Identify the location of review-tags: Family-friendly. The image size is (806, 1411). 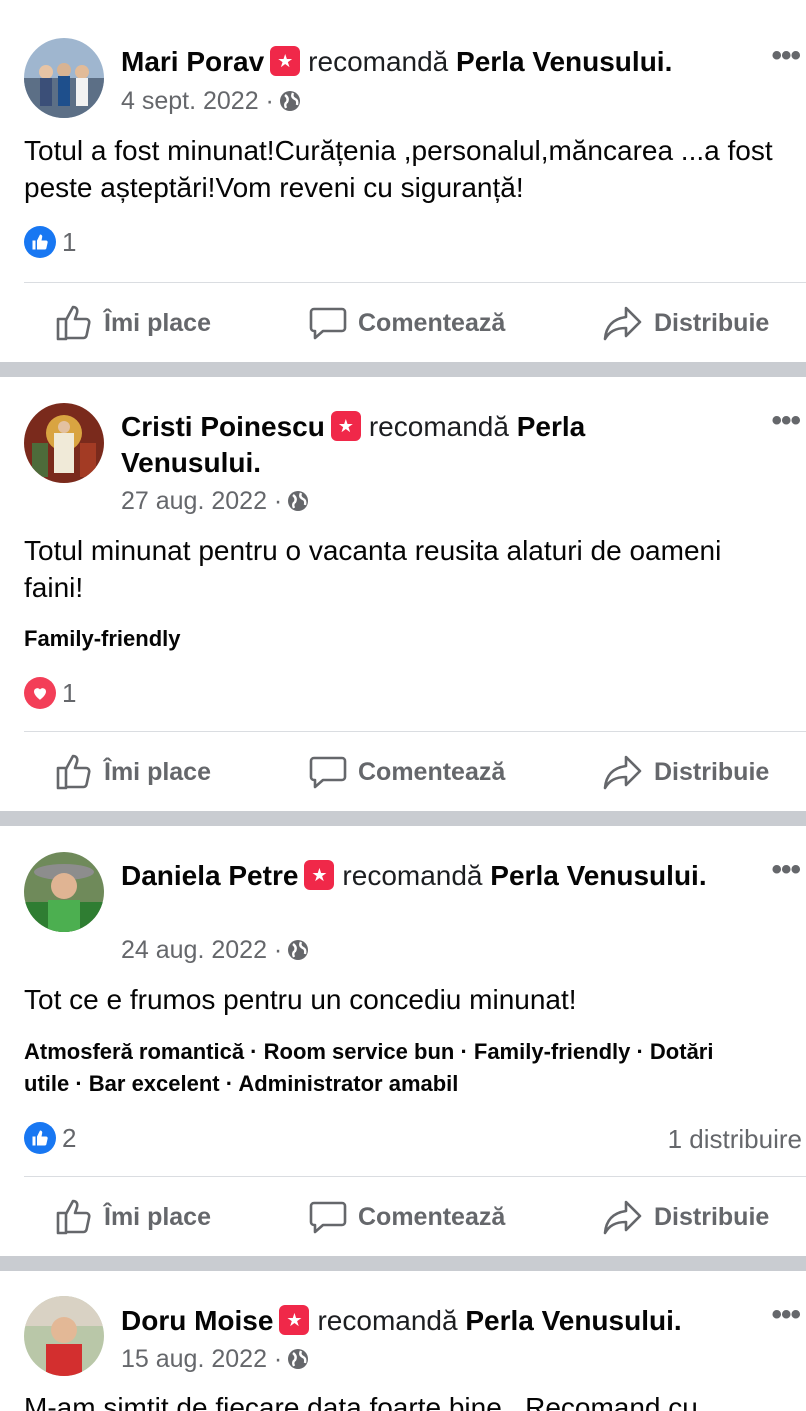
(102, 638).